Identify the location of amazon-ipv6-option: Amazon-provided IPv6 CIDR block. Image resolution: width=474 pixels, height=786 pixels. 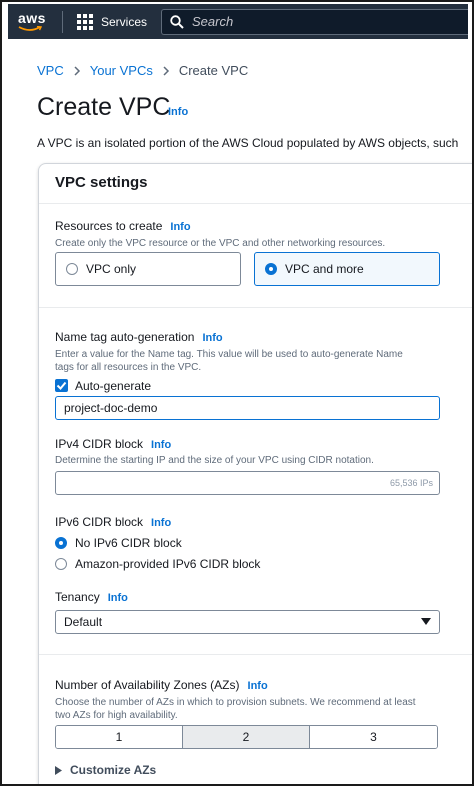
(157, 564).